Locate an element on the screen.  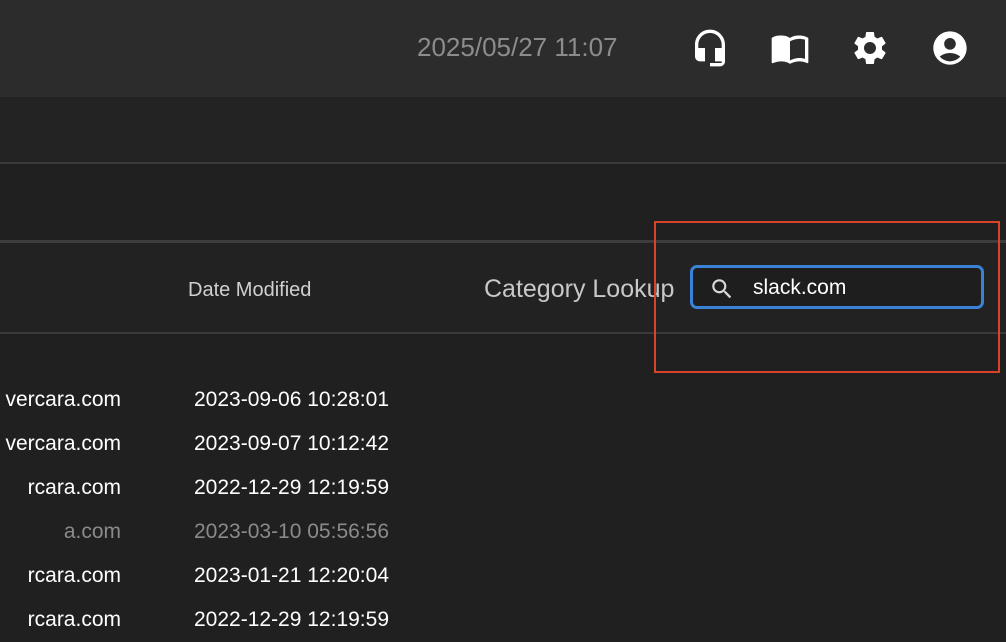
date-cell: 2023-03-10 05:56:56 is located at coordinates (291, 531).